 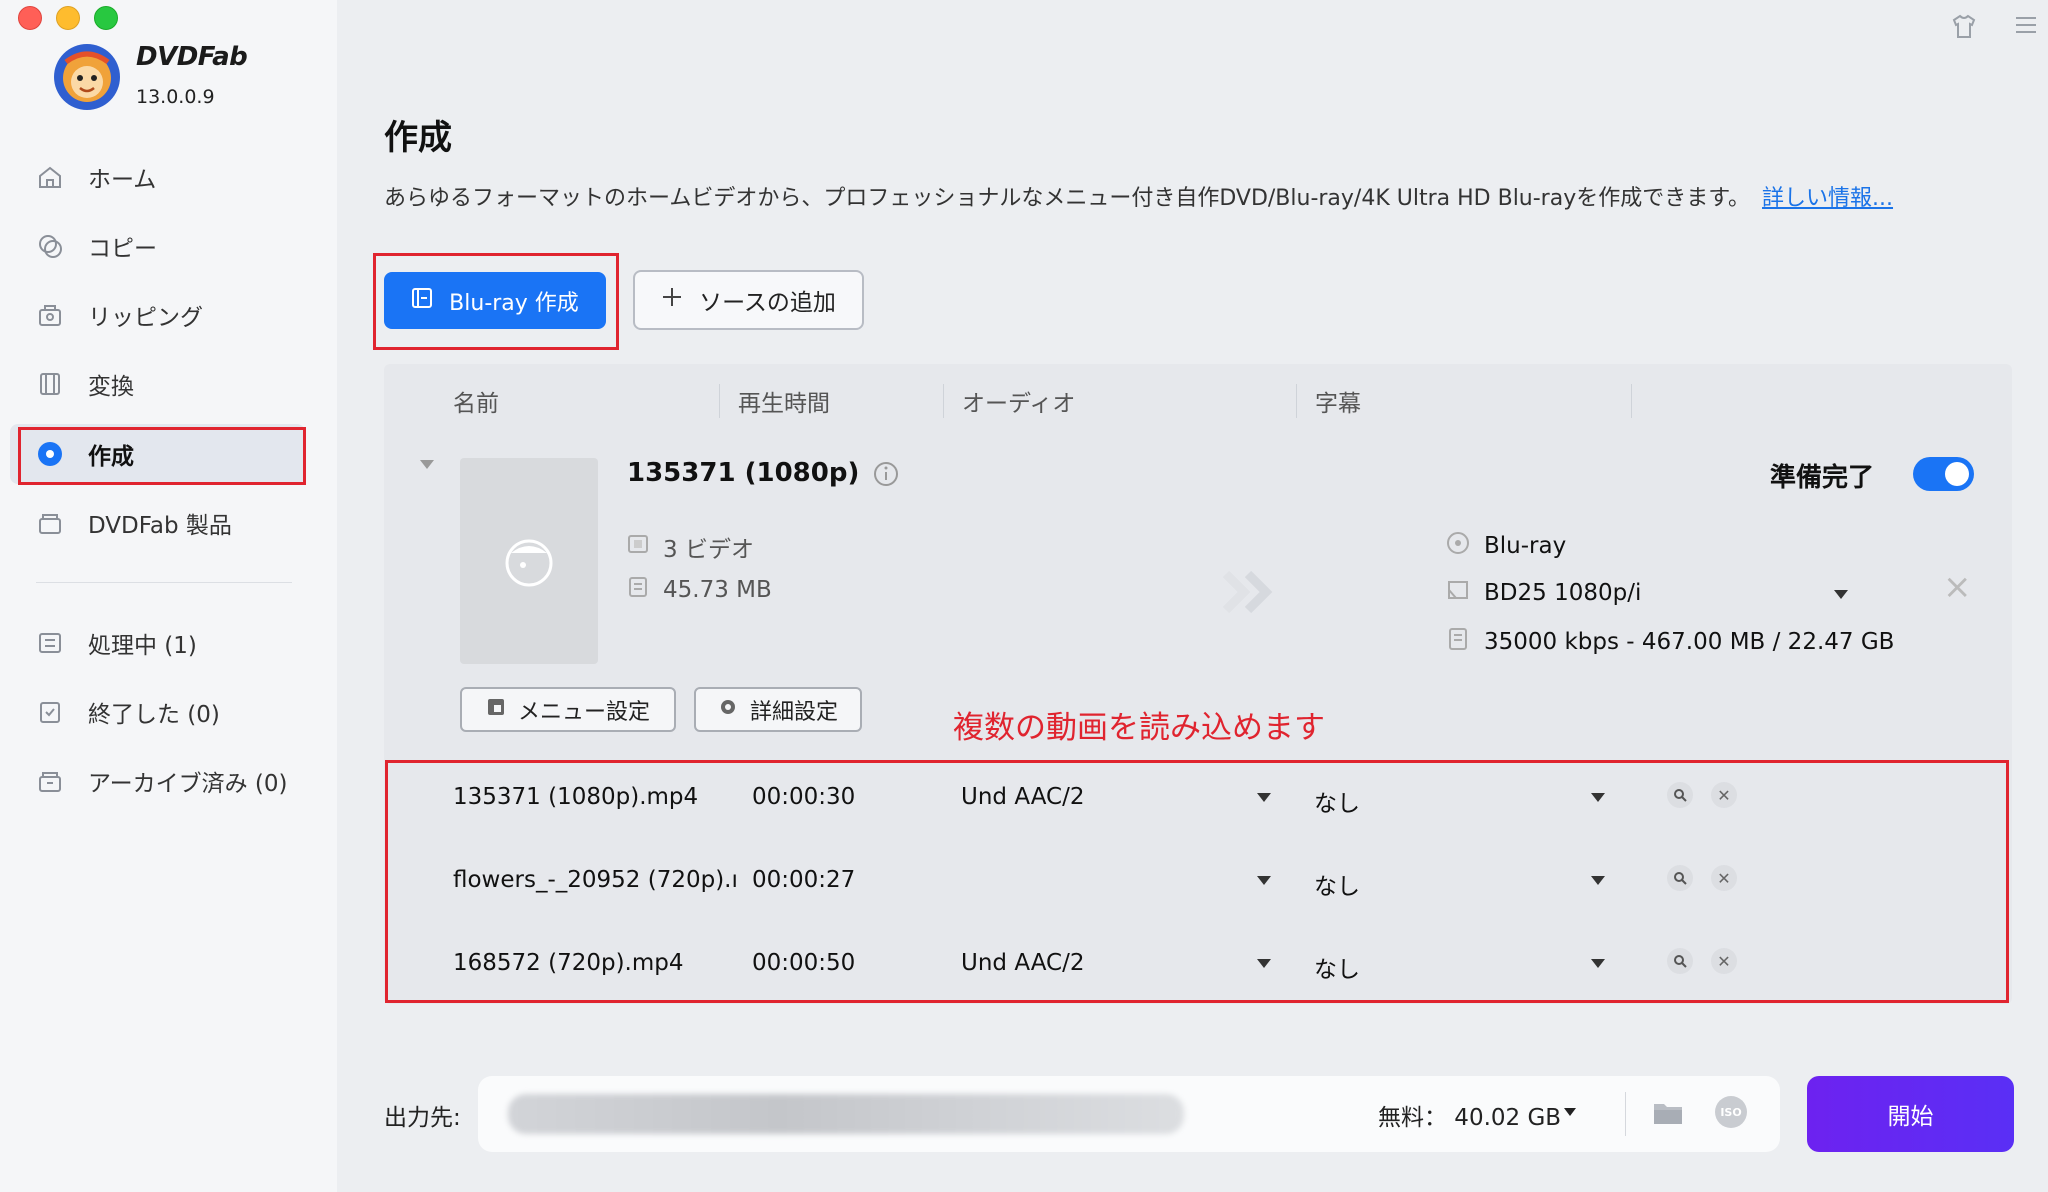 I want to click on video-duration: 00:00:27, so click(x=804, y=880).